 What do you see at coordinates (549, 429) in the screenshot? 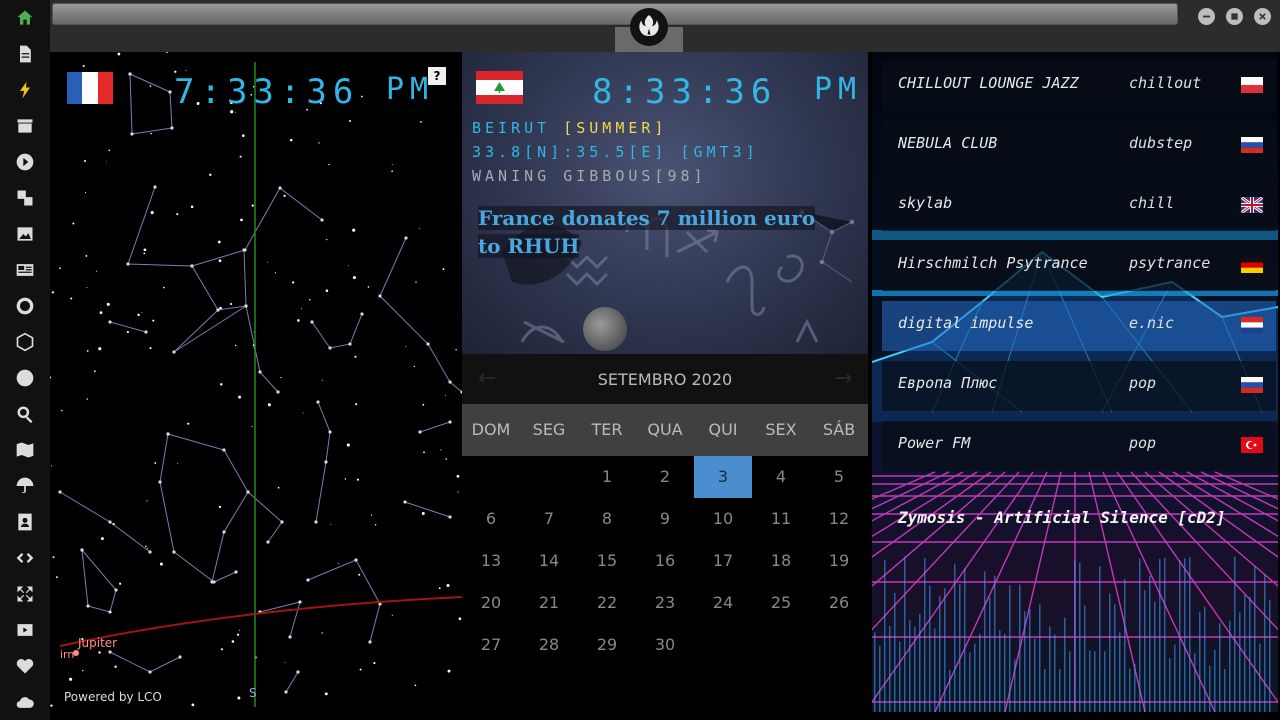
I see `weekday-1: SEG` at bounding box center [549, 429].